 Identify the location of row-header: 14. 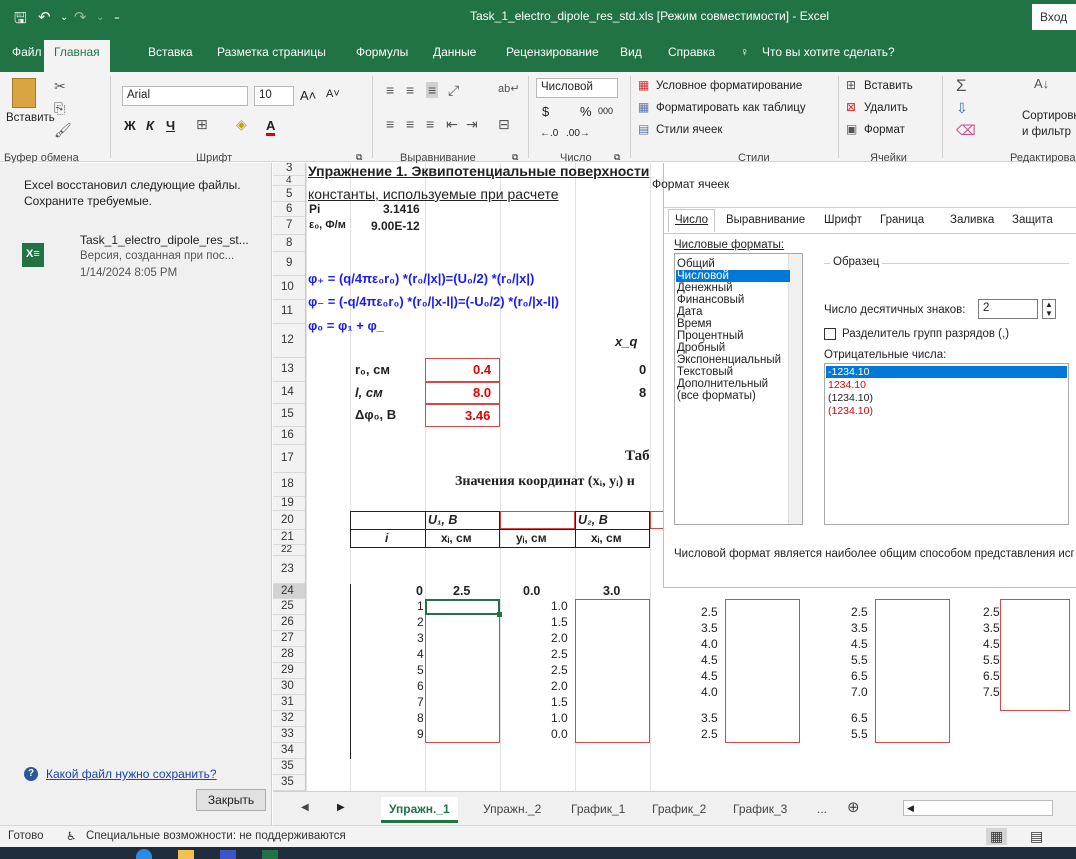
(289, 393).